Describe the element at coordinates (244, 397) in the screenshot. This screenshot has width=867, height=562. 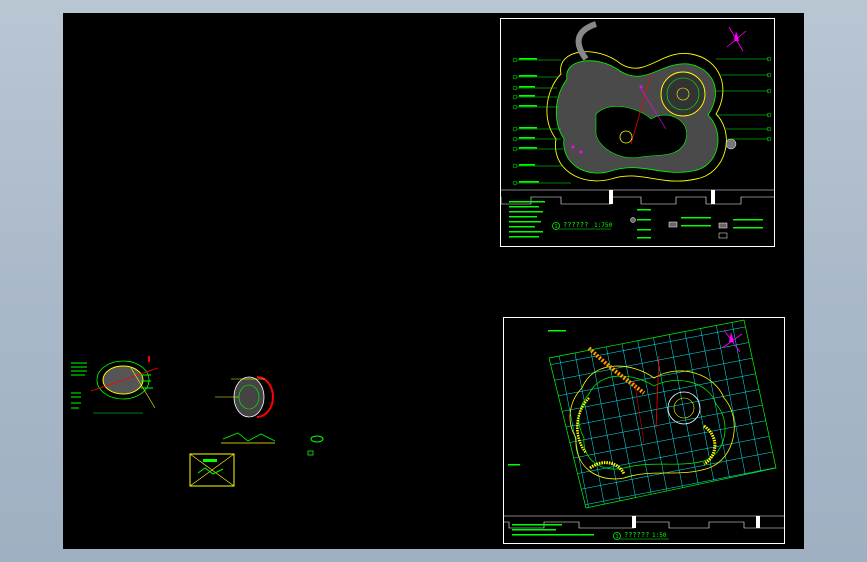
I see `detail-tree-pit` at that location.